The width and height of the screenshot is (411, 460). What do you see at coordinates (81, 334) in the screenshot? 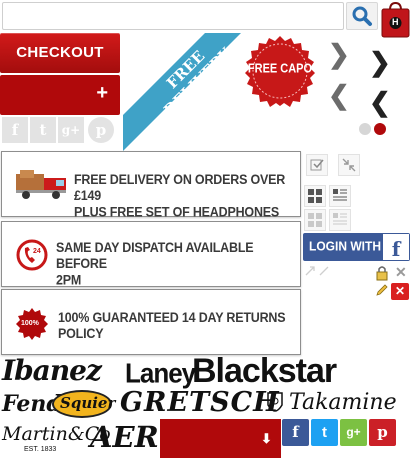
I see `panel-3-line-2: POLICY` at bounding box center [81, 334].